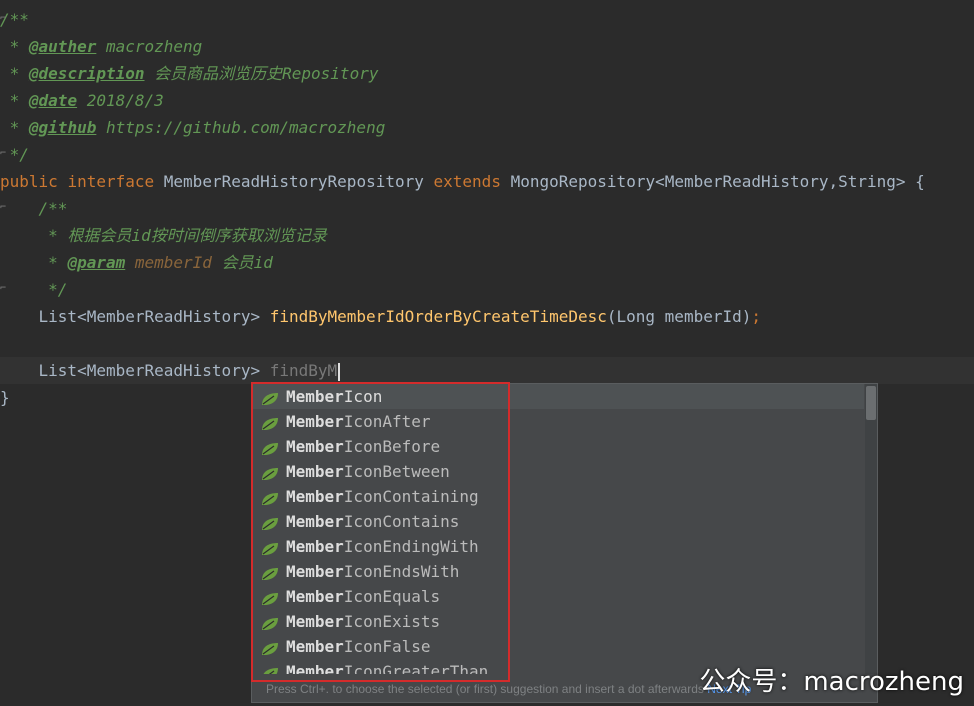  I want to click on interface-name: MemberReadHistoryRepository, so click(293, 181).